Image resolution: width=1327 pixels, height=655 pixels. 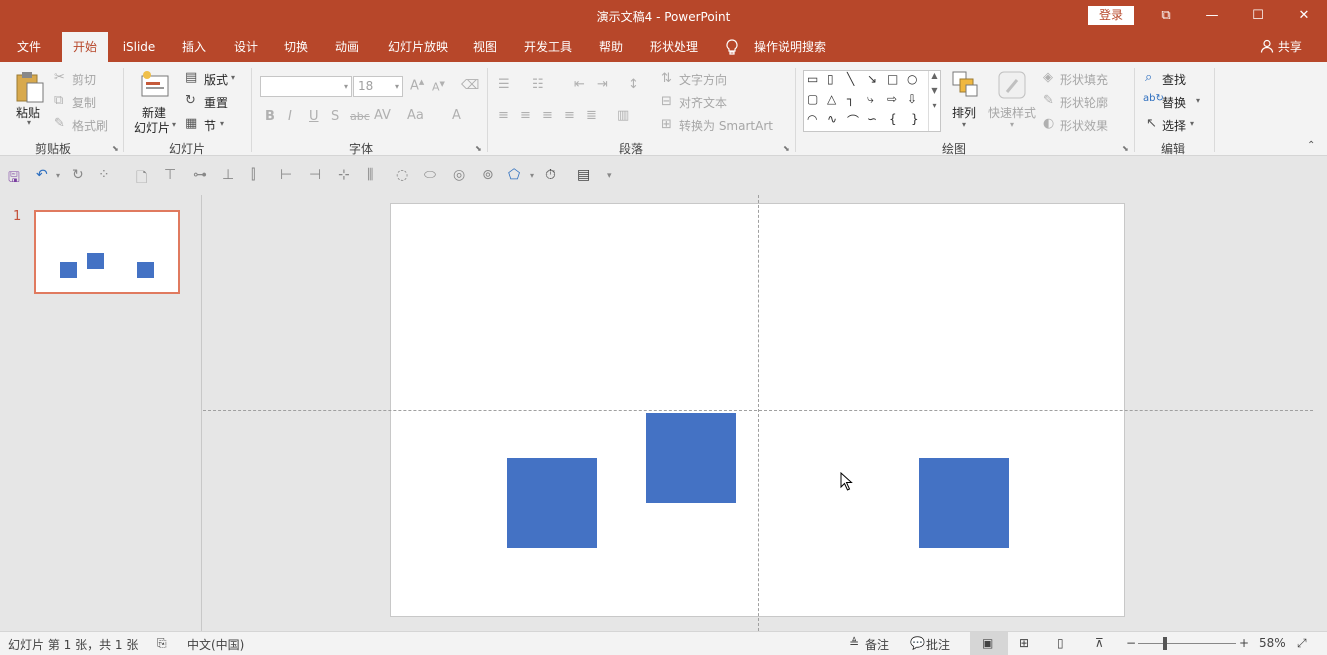 I want to click on elbow-connector-shape-icon: ┐, so click(x=850, y=99).